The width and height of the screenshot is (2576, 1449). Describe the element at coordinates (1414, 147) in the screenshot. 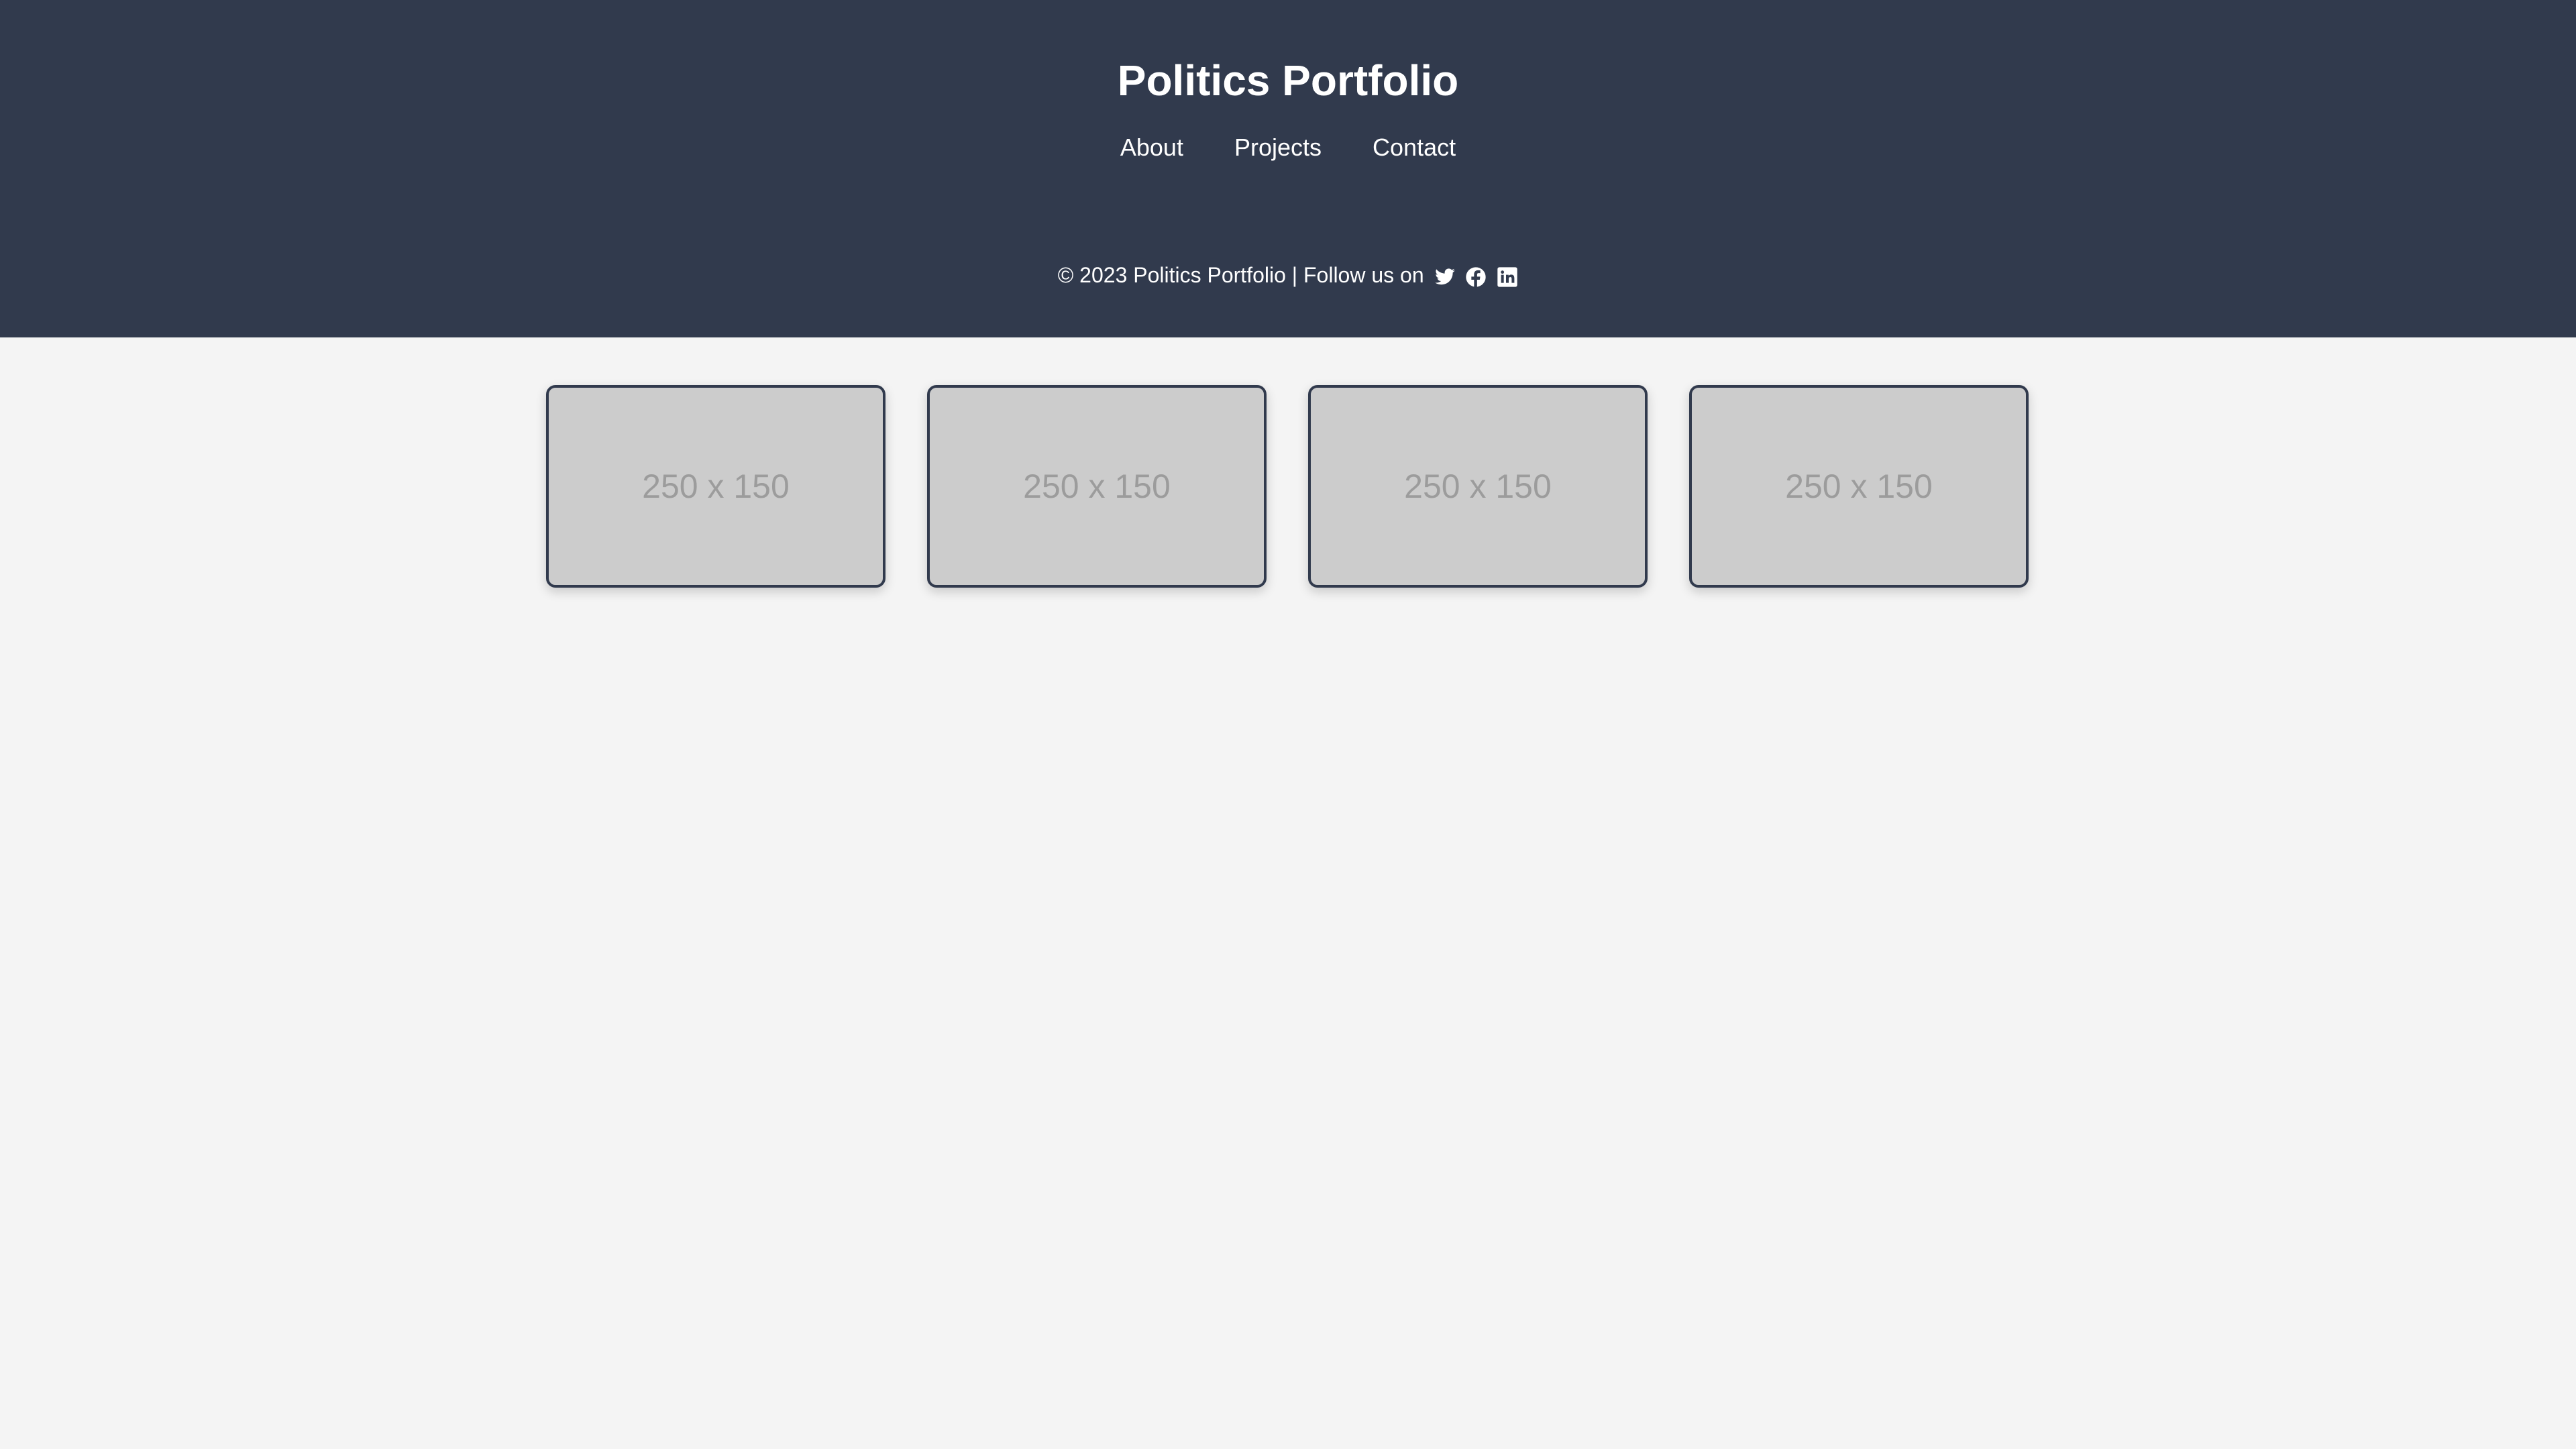

I see `nav-contact-link: Contact` at that location.